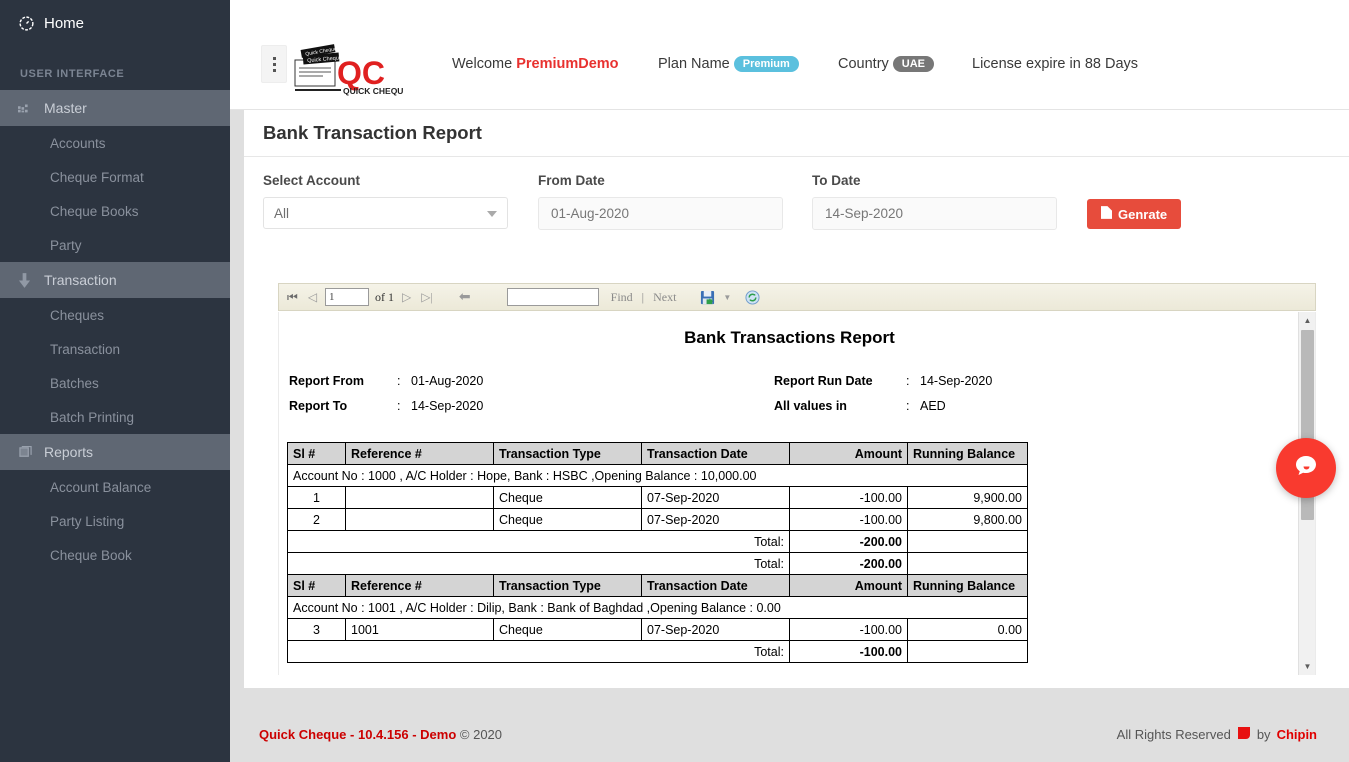 The width and height of the screenshot is (1349, 762). I want to click on table-row: 1 Cheque 07-Sep-2020 -100.00 9,900.00, so click(657, 497).